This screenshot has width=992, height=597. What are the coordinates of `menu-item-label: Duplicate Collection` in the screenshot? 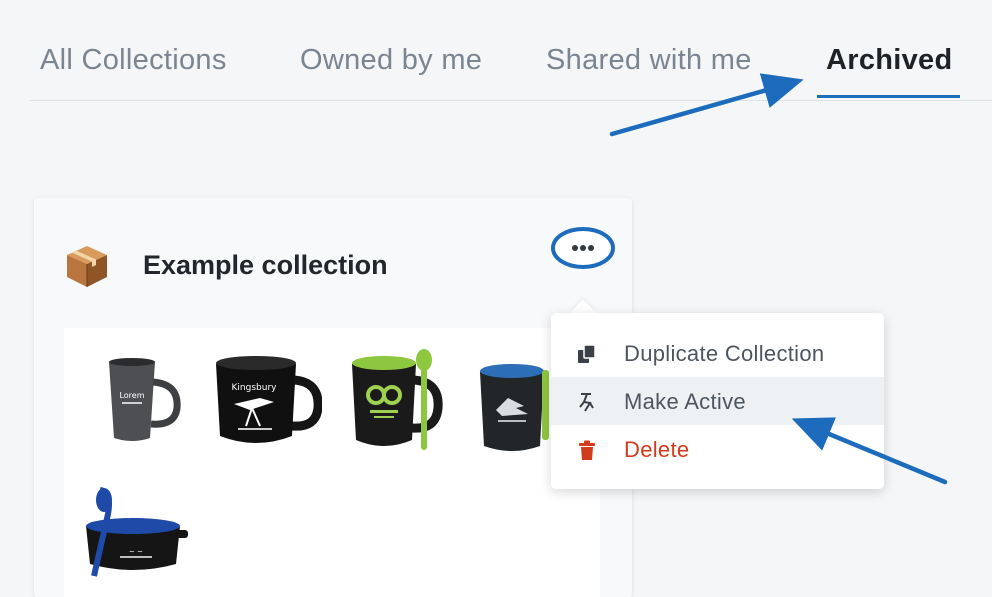 It's located at (724, 353).